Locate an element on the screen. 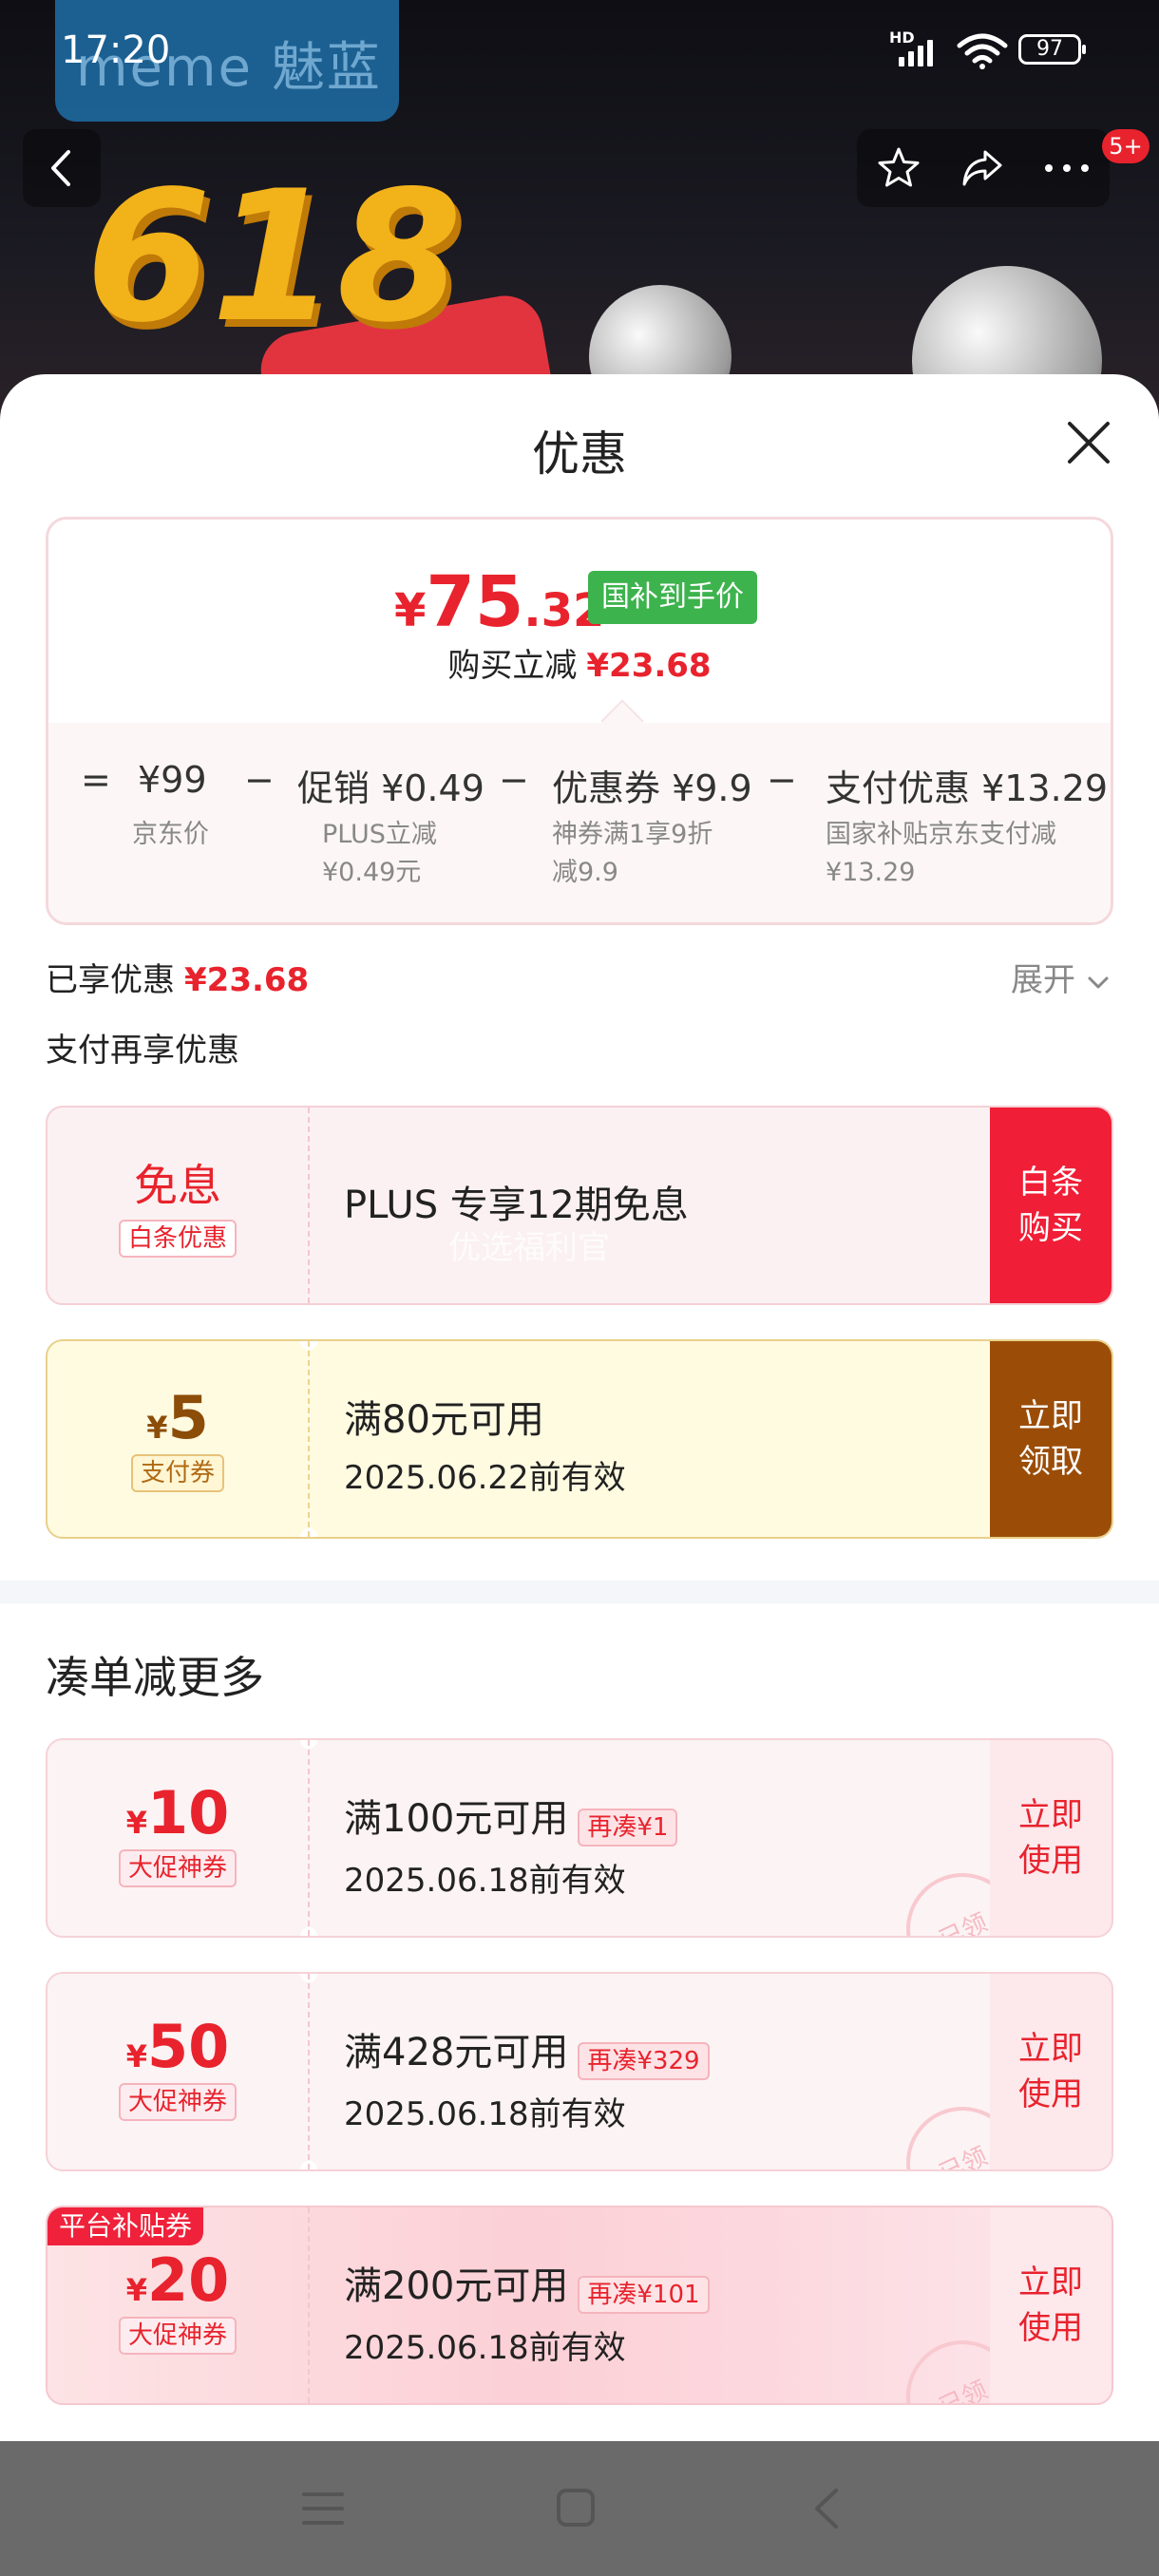  enjoyed-discount: 已享优惠 ¥23.68 is located at coordinates (177, 977).